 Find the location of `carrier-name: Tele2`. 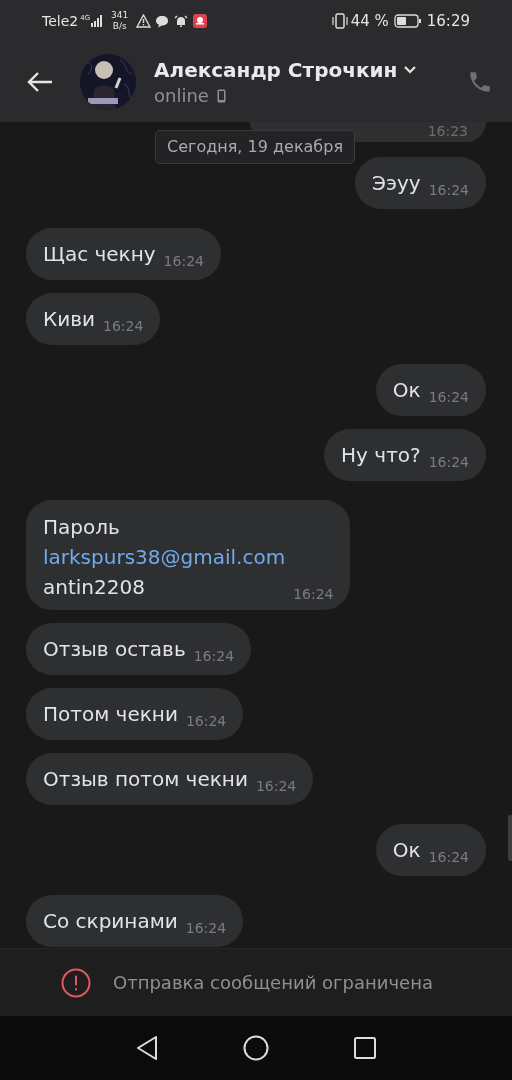

carrier-name: Tele2 is located at coordinates (60, 21).